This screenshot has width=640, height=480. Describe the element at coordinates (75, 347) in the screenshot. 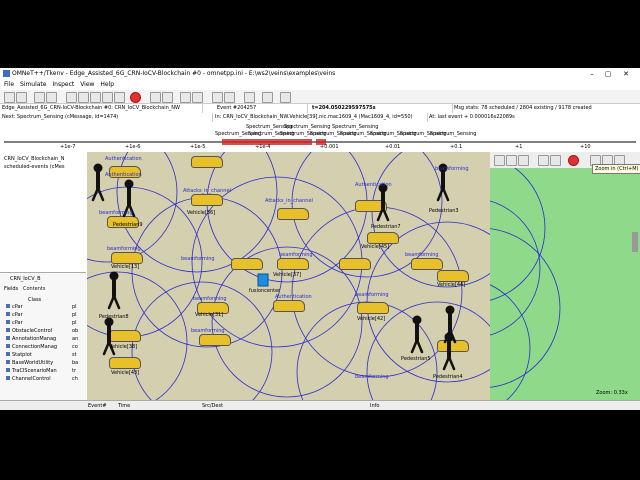

I see `class-value: co` at that location.